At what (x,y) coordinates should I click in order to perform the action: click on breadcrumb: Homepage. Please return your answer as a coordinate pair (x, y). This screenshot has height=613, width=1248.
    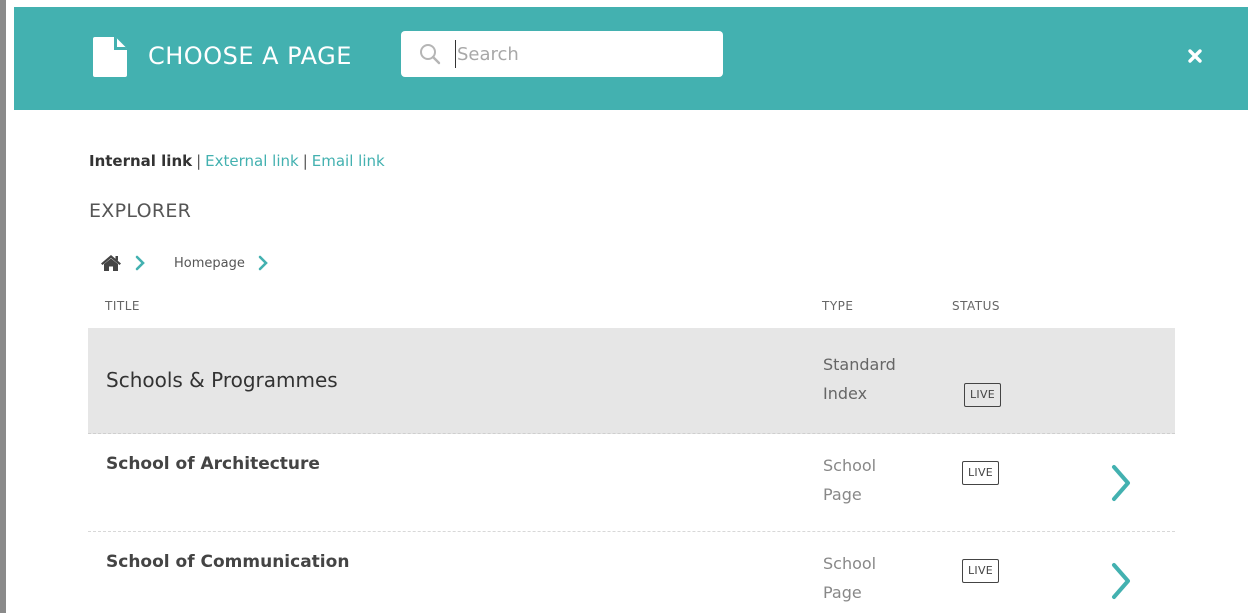
    Looking at the image, I should click on (184, 263).